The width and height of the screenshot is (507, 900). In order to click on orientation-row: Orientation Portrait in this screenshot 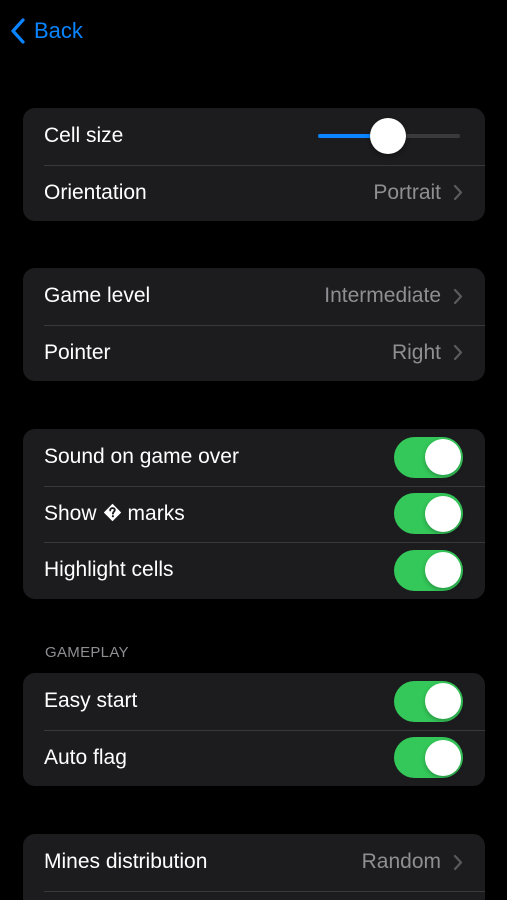, I will do `click(254, 193)`.